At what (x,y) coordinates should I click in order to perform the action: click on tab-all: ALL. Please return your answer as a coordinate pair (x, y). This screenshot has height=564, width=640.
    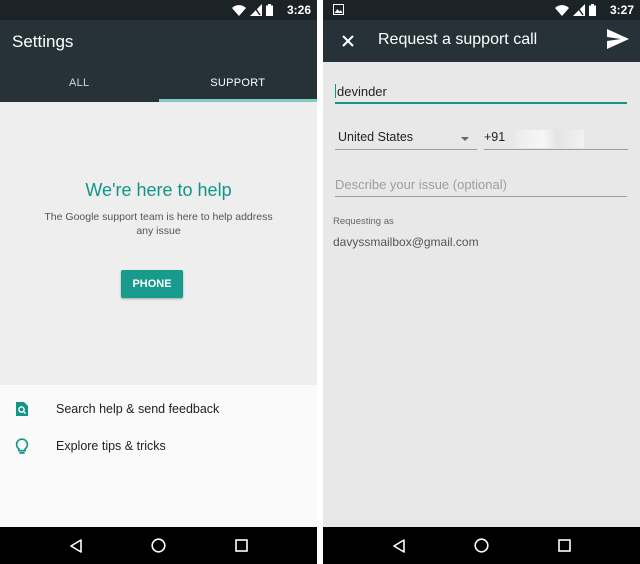
    Looking at the image, I should click on (79, 86).